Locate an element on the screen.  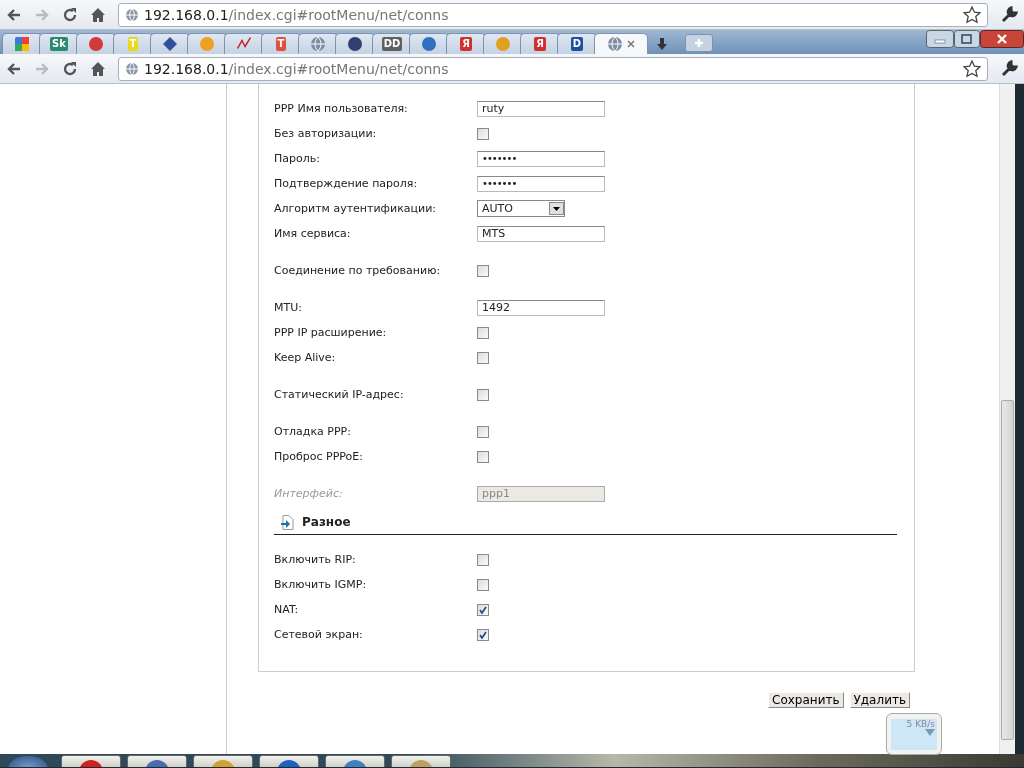
field-label: Отладка PPP: is located at coordinates (313, 431).